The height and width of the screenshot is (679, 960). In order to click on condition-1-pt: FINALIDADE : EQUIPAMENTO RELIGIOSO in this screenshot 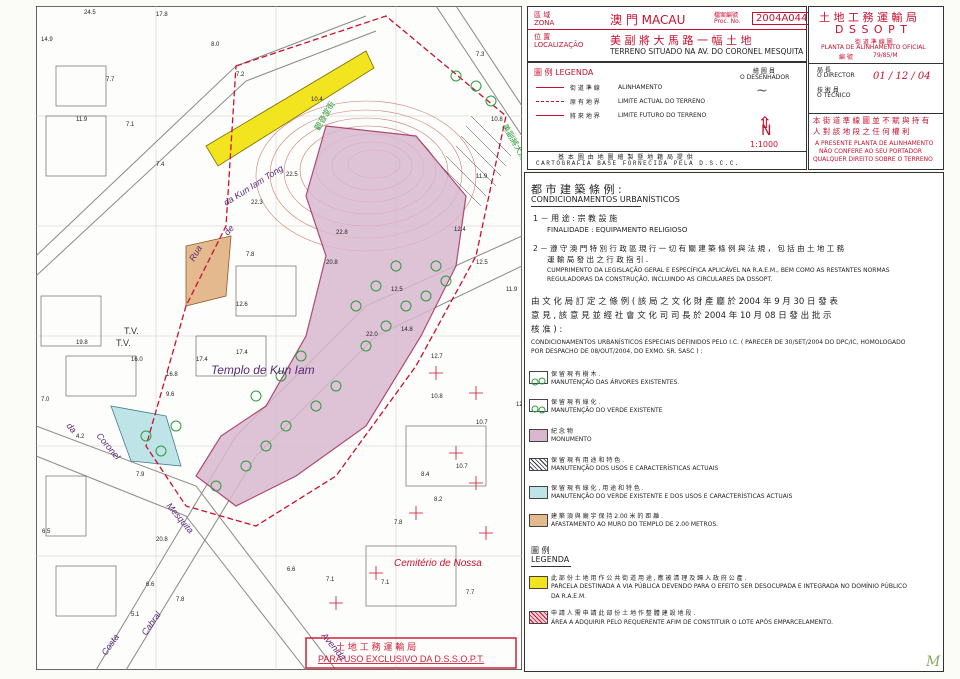, I will do `click(617, 230)`.